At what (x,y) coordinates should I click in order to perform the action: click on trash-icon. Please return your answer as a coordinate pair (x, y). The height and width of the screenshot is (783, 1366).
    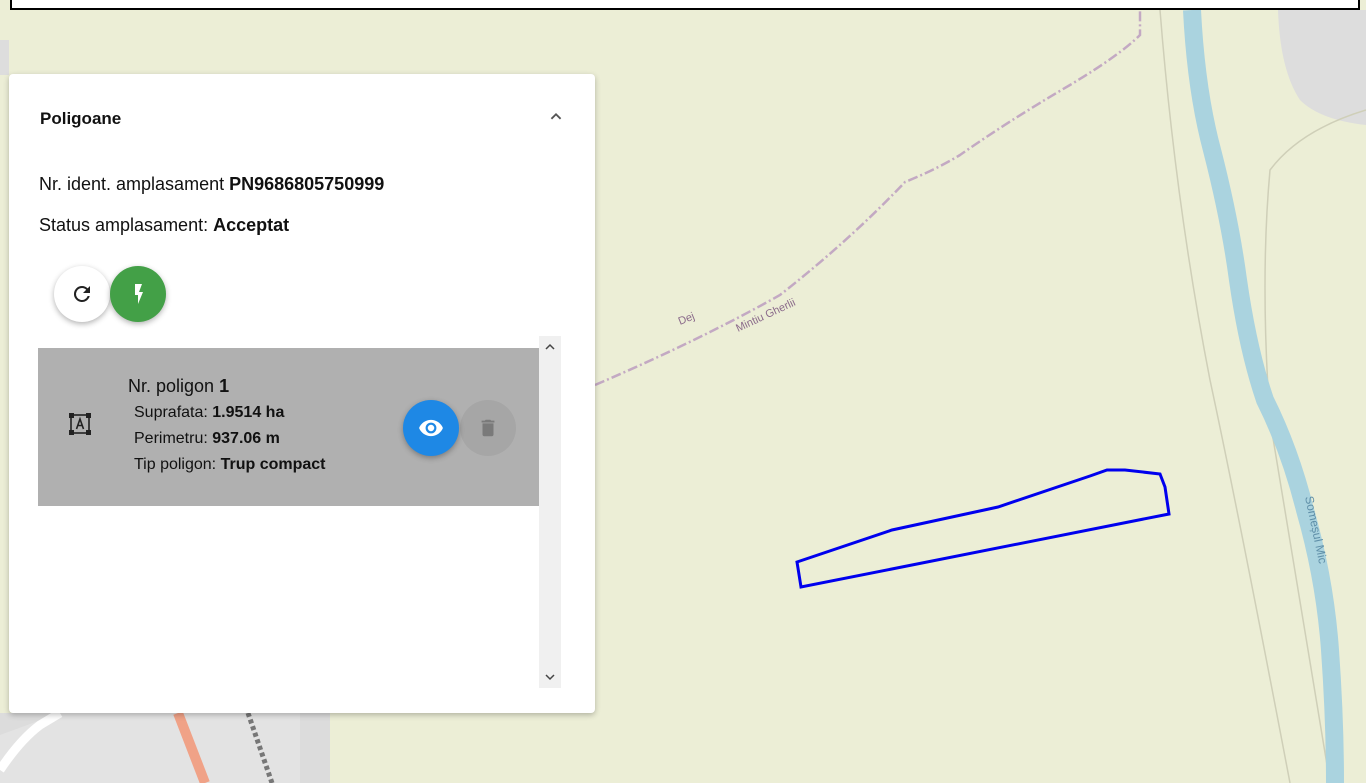
    Looking at the image, I should click on (488, 428).